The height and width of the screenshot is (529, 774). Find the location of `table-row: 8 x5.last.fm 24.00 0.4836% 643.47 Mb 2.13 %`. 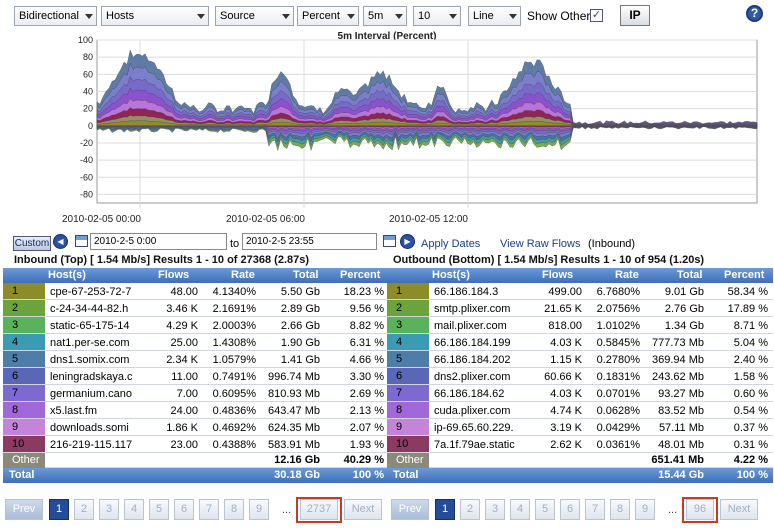

table-row: 8 x5.last.fm 24.00 0.4836% 643.47 Mb 2.13 % is located at coordinates (196, 410).